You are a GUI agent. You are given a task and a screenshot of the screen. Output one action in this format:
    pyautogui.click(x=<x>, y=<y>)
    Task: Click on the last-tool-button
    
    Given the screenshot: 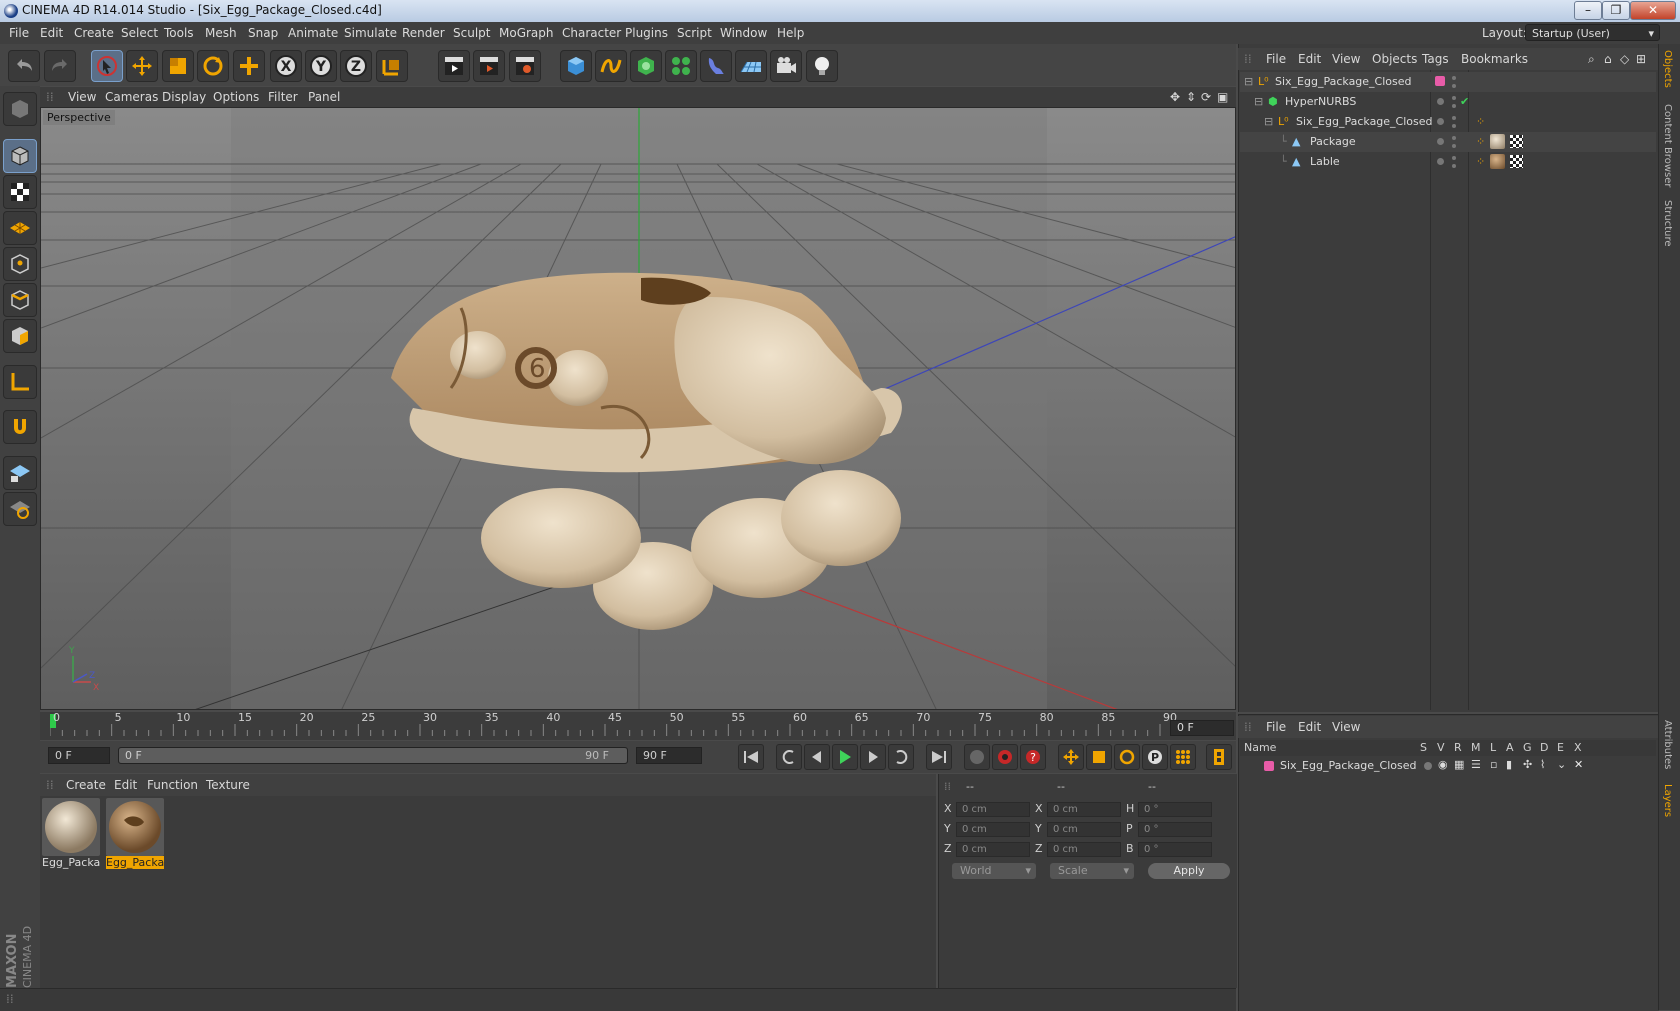 What is the action you would take?
    pyautogui.click(x=249, y=66)
    